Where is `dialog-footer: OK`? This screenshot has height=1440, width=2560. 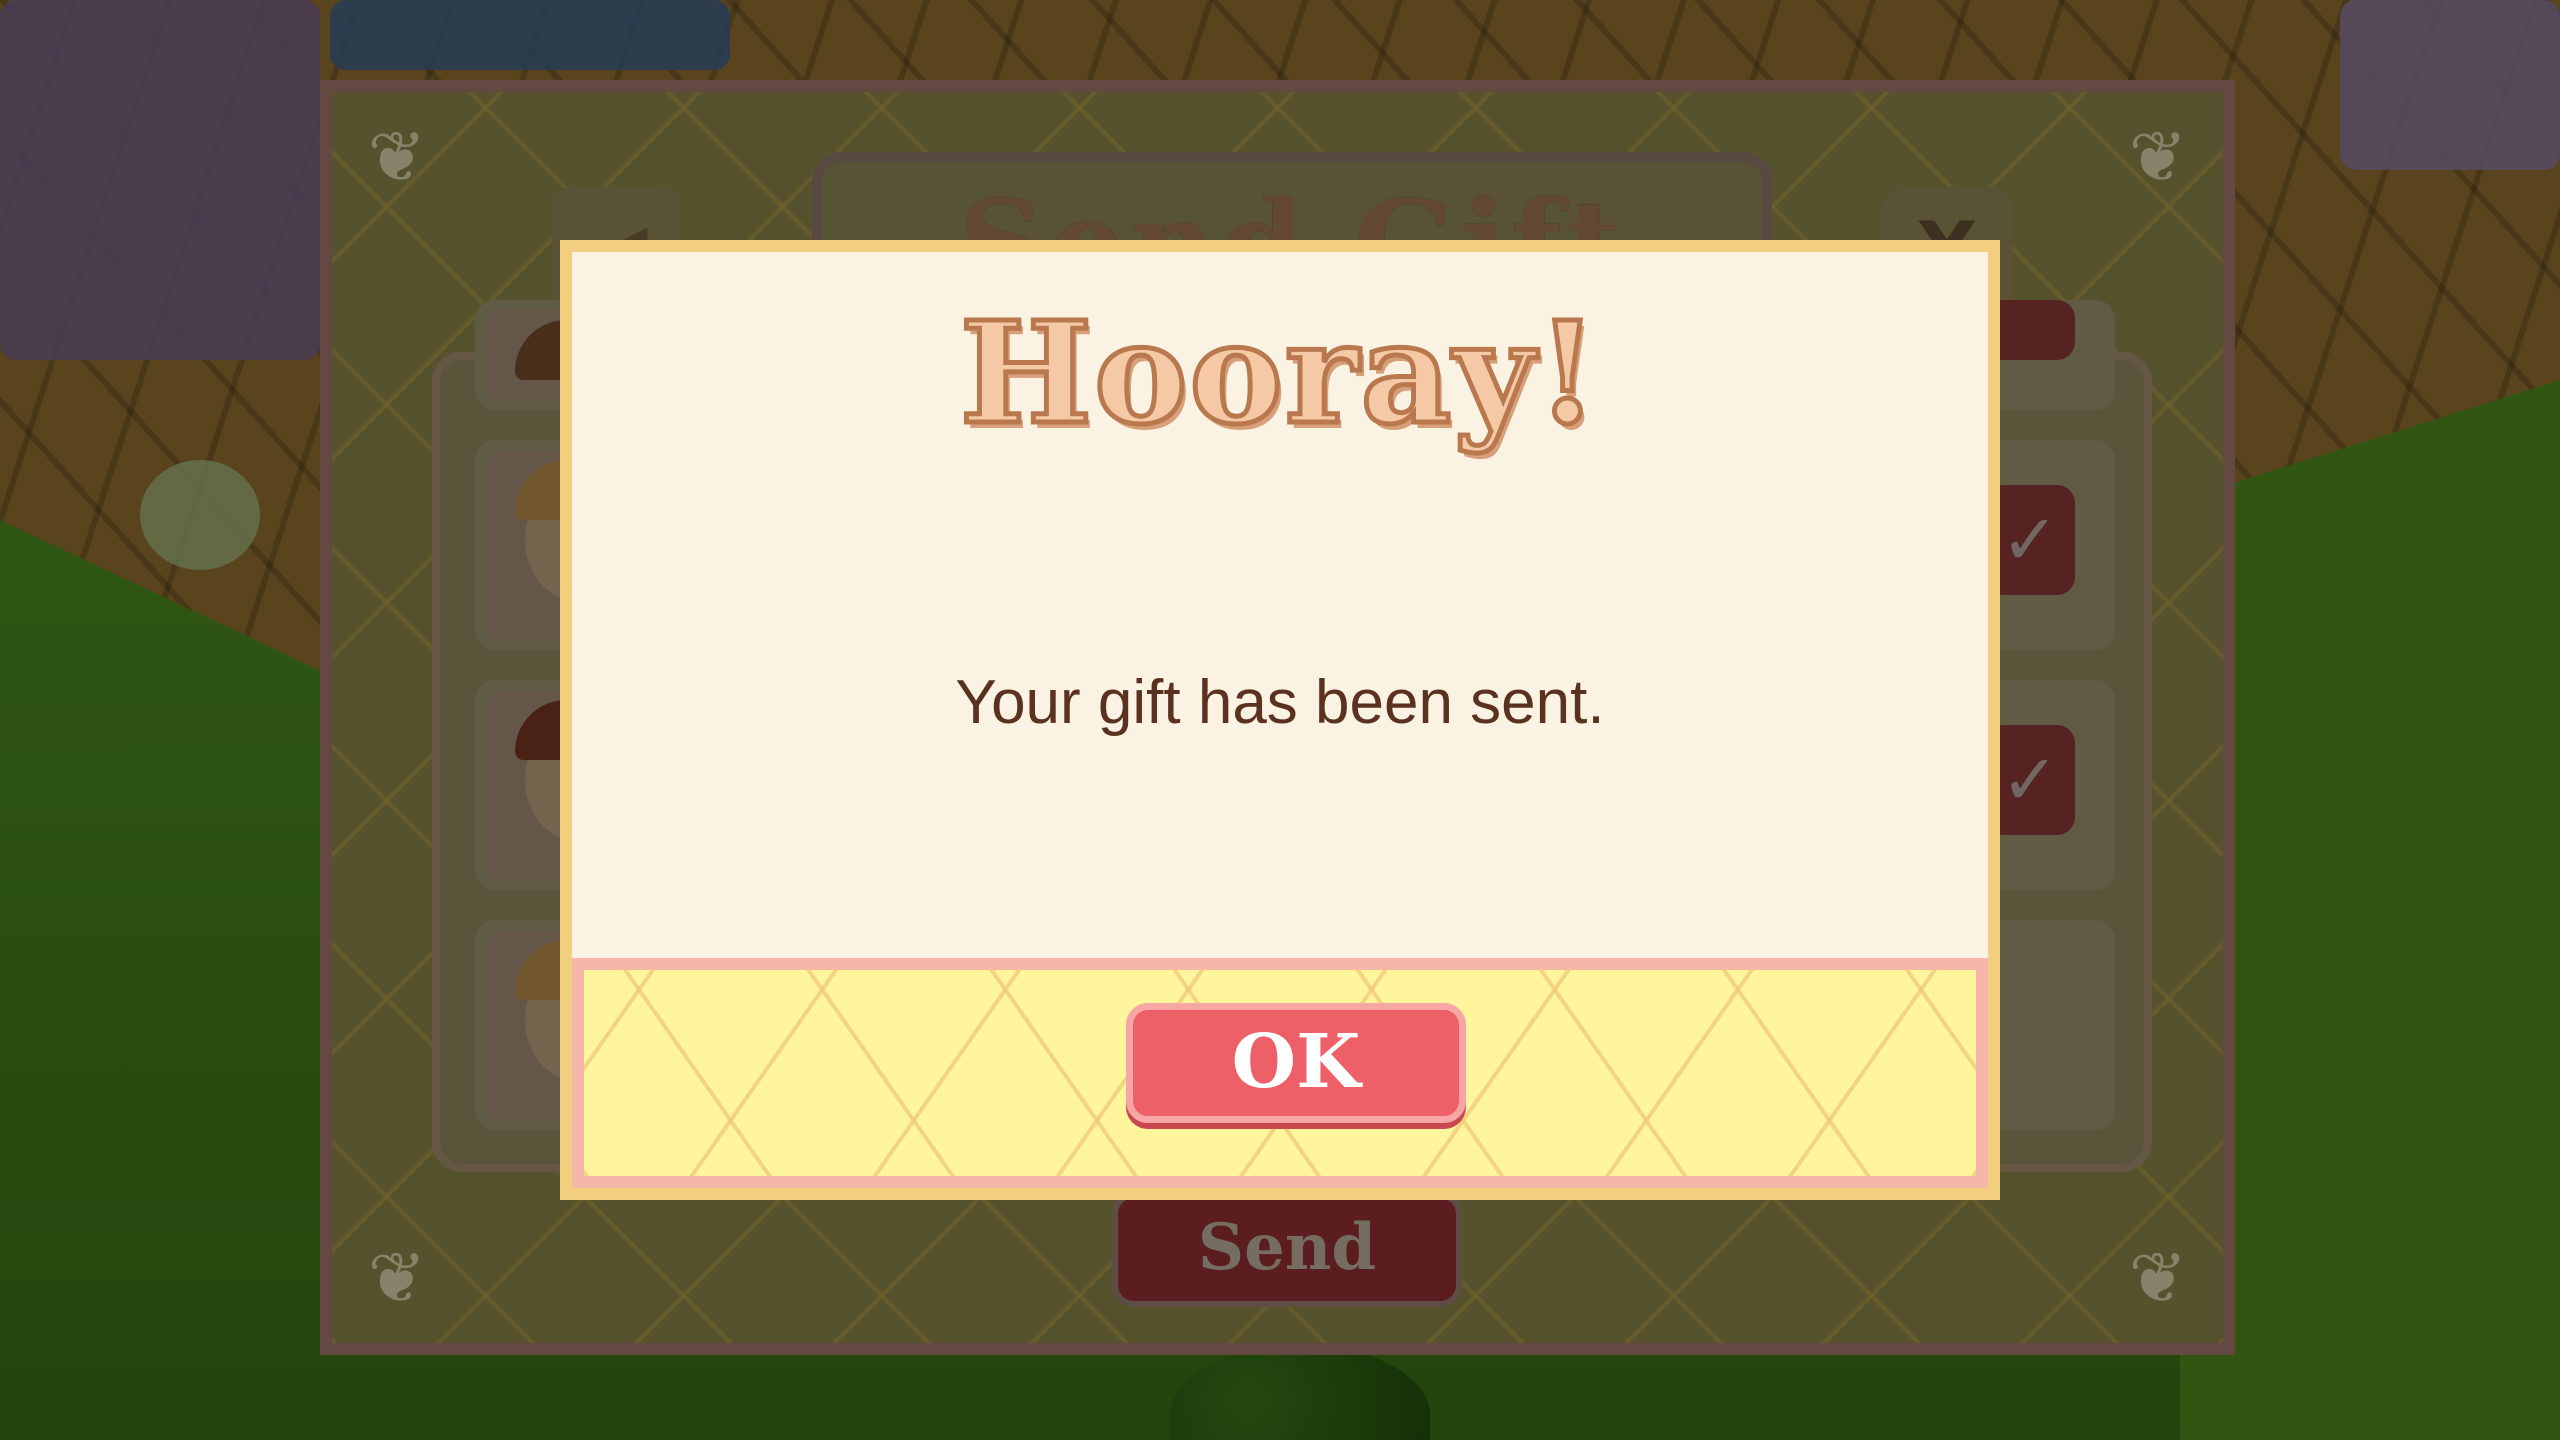 dialog-footer: OK is located at coordinates (1280, 1073).